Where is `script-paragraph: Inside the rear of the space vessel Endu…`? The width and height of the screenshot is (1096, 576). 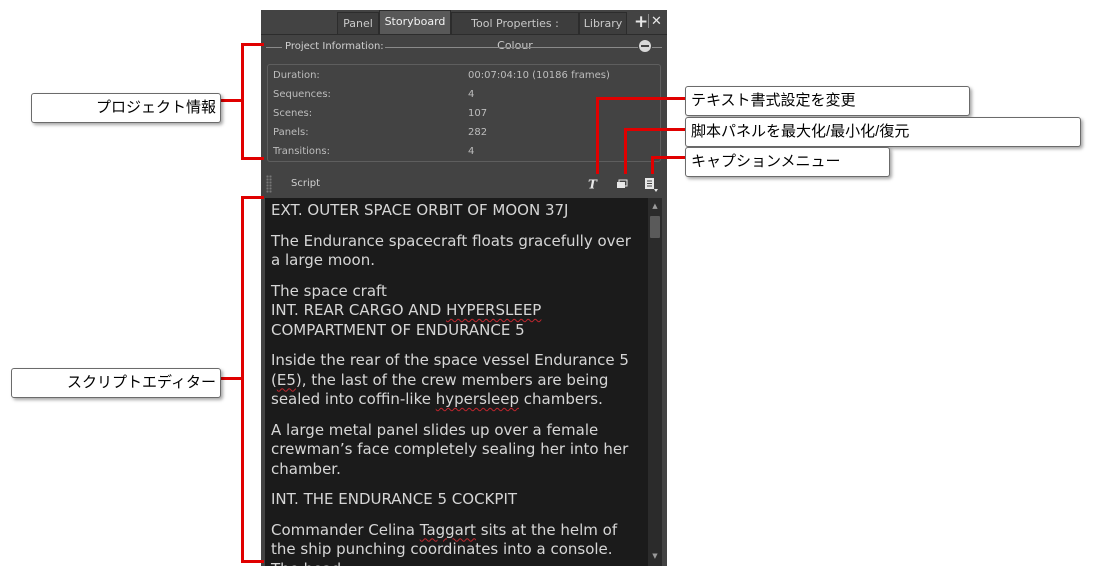 script-paragraph: Inside the rear of the space vessel Endu… is located at coordinates (450, 379).